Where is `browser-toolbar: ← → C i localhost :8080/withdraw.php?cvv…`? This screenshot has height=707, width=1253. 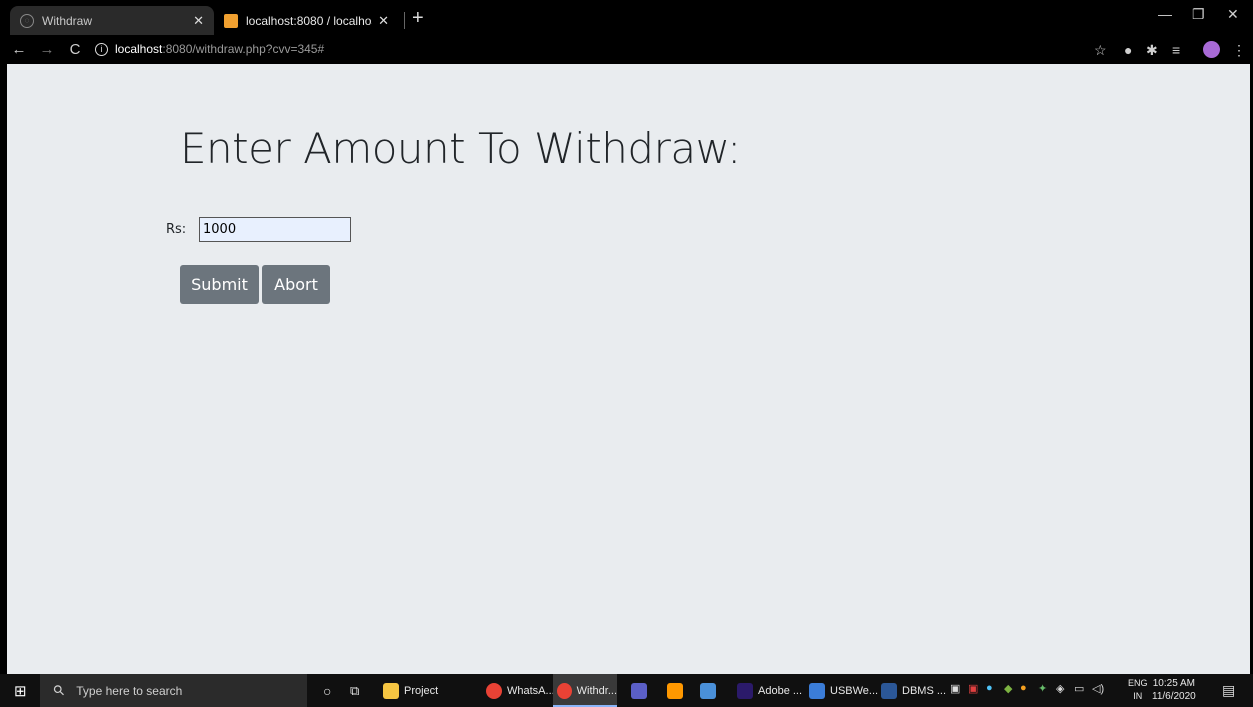
browser-toolbar: ← → C i localhost :8080/withdraw.php?cvv… is located at coordinates (626, 49).